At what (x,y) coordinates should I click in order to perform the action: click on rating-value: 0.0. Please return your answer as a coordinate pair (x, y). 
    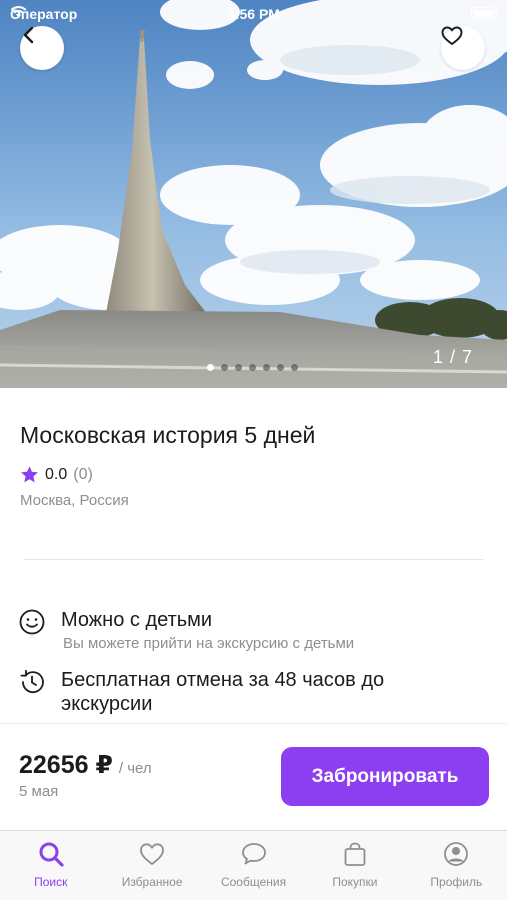
    Looking at the image, I should click on (56, 474).